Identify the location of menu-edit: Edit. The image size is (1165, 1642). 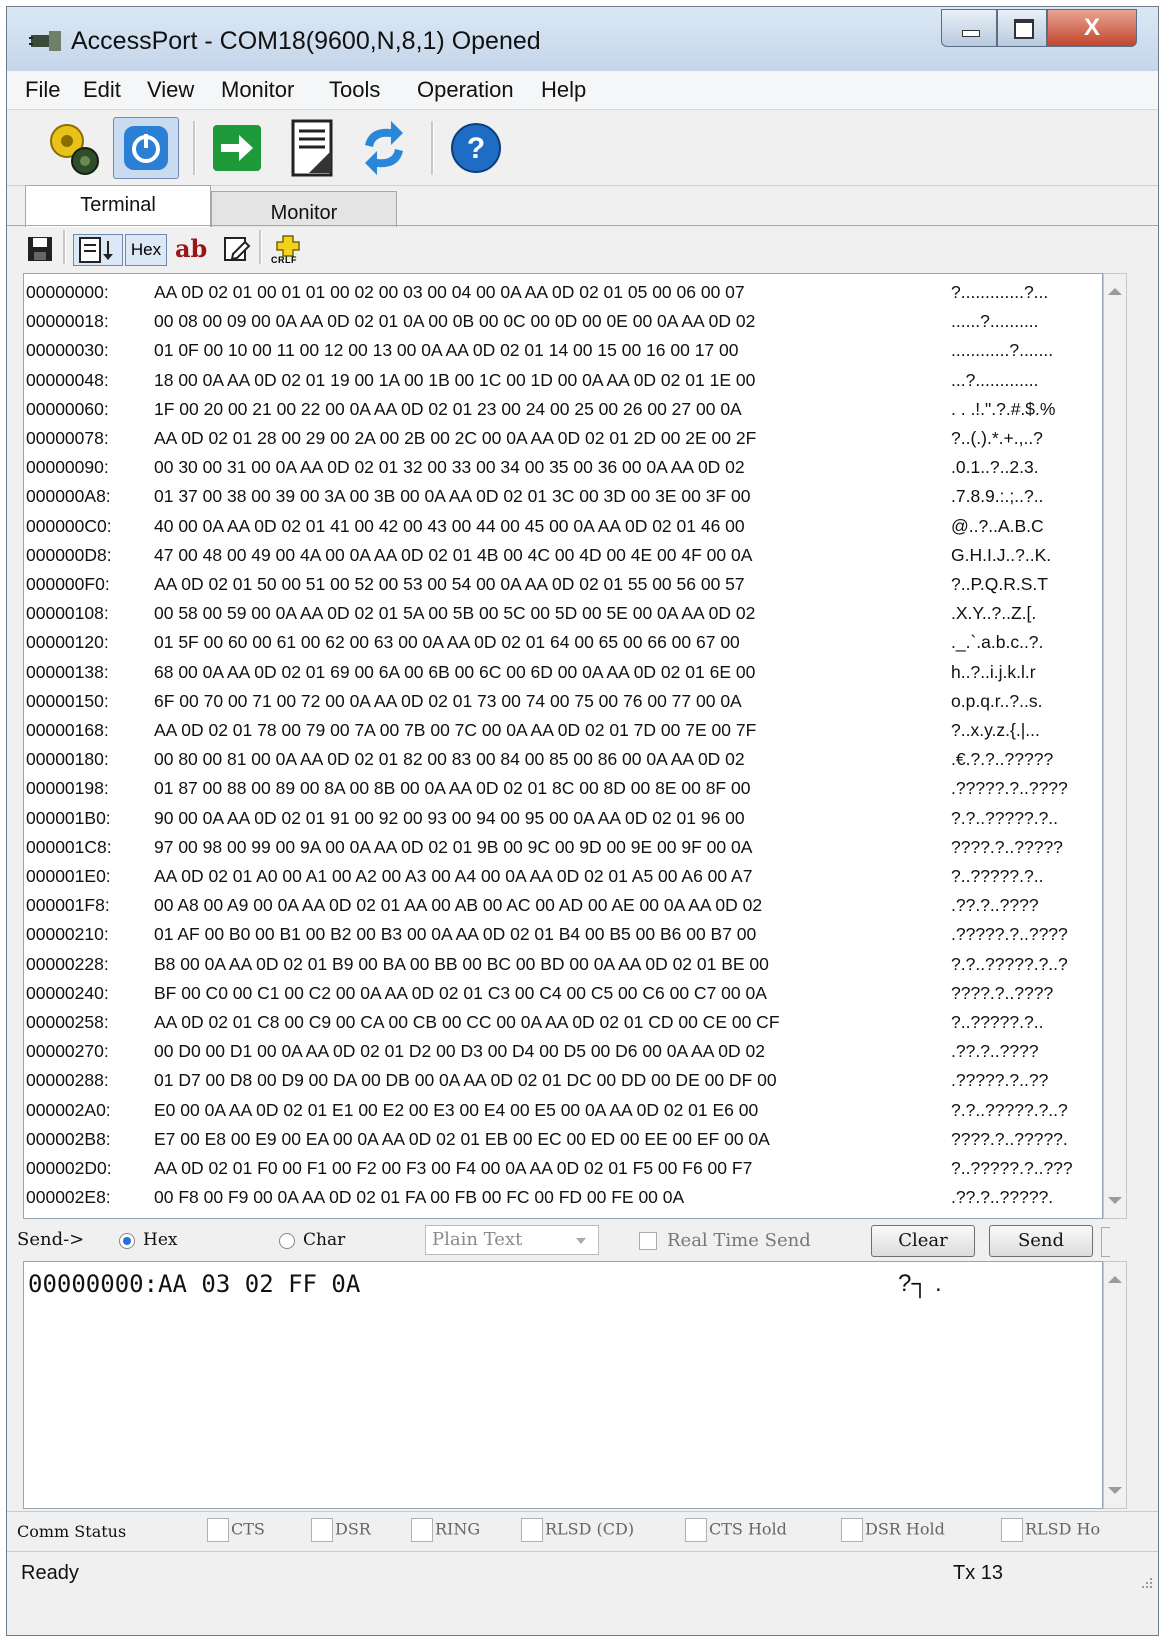
(102, 90).